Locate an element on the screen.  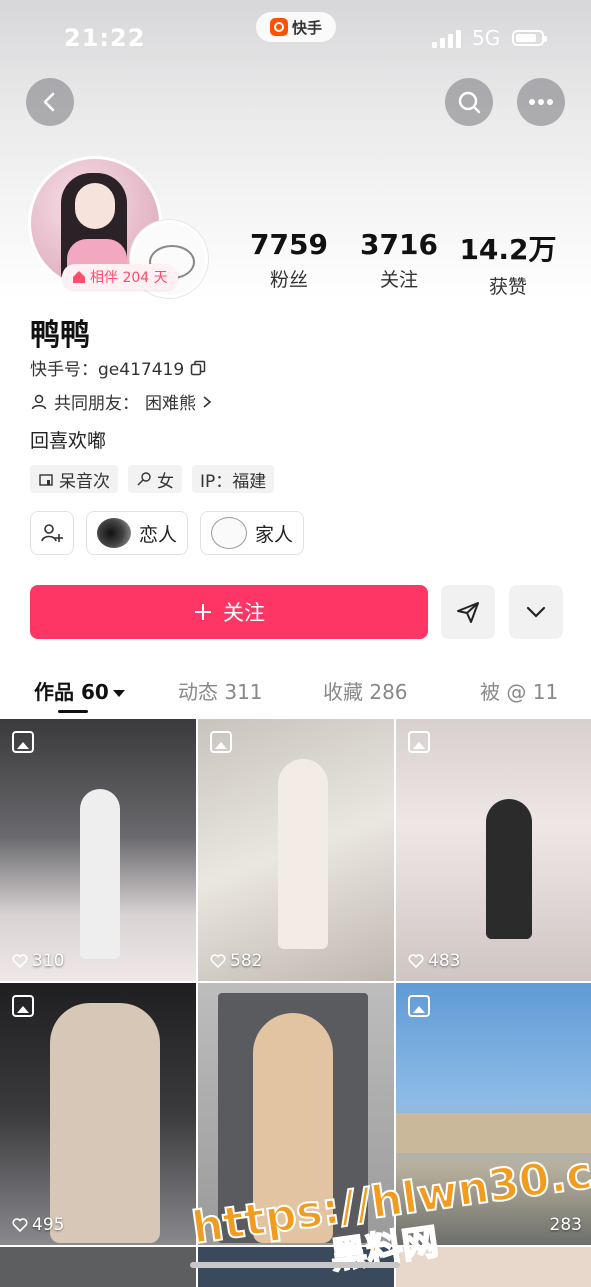
home-indicator is located at coordinates (295, 1265).